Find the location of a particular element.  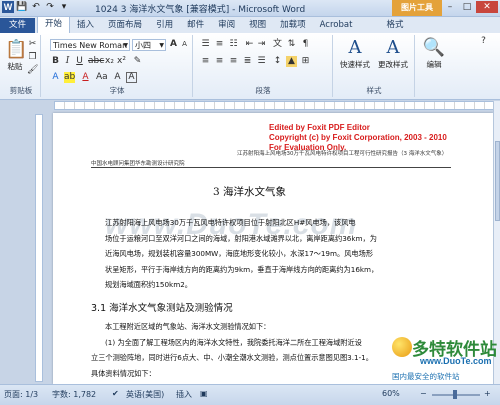

distributed-icon: ☰ is located at coordinates (261, 61).